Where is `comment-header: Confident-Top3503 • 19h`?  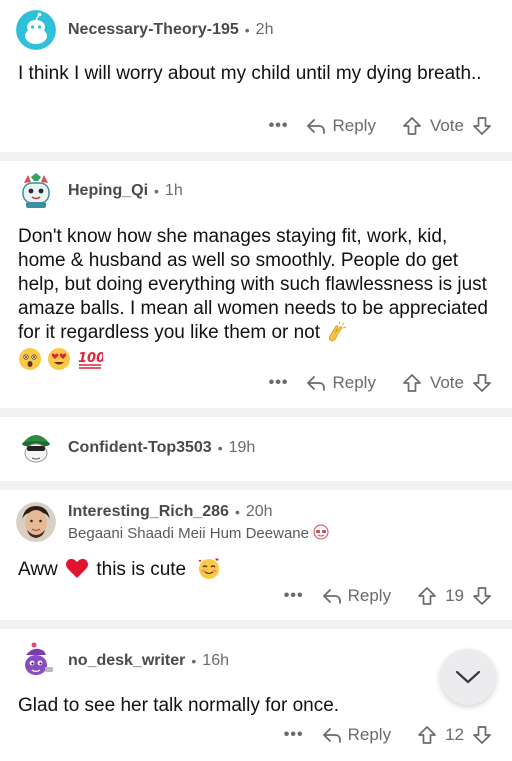
comment-header: Confident-Top3503 • 19h is located at coordinates (135, 448).